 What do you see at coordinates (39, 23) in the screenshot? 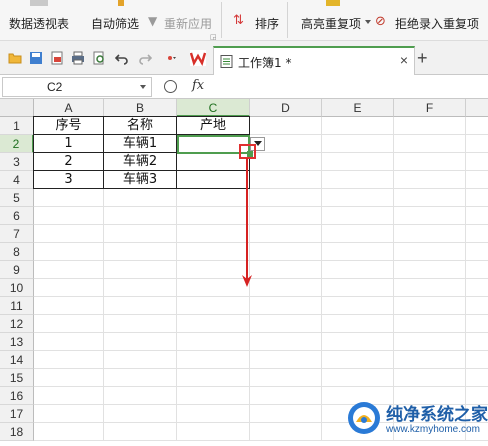
I see `pivot-table-button: 数据透视表` at bounding box center [39, 23].